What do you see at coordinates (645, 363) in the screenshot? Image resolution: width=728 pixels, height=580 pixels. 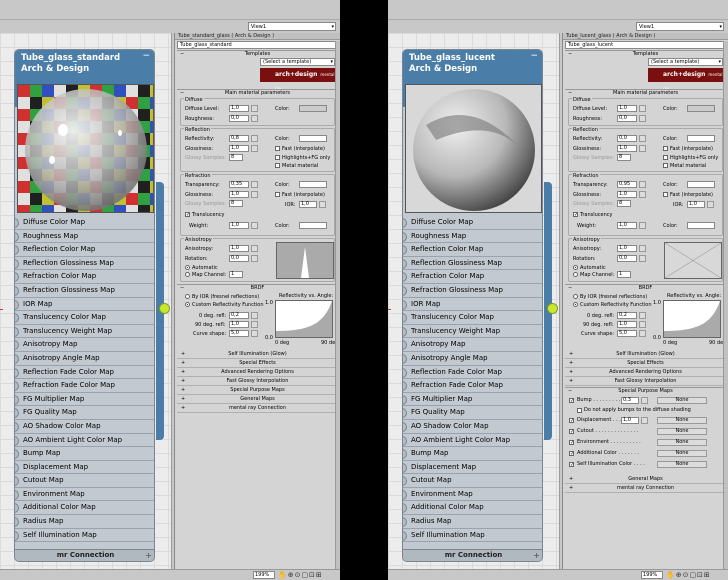 I see `rollout-collapsed: + Special Effects` at bounding box center [645, 363].